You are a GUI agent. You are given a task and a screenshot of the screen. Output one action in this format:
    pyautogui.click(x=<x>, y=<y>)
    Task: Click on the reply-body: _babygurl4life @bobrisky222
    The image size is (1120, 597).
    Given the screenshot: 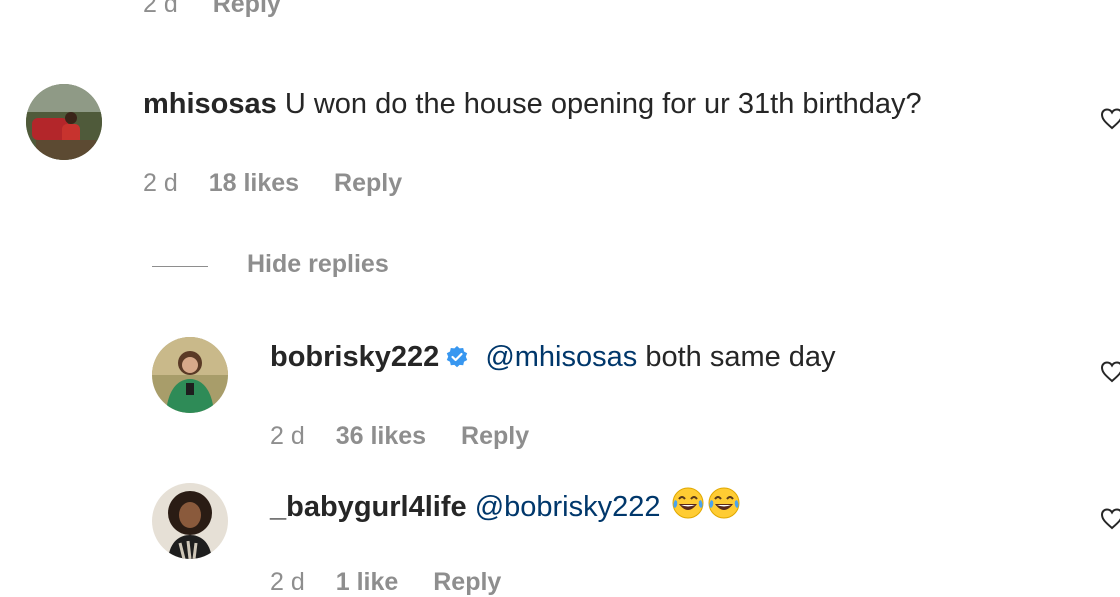 What is the action you would take?
    pyautogui.click(x=505, y=507)
    